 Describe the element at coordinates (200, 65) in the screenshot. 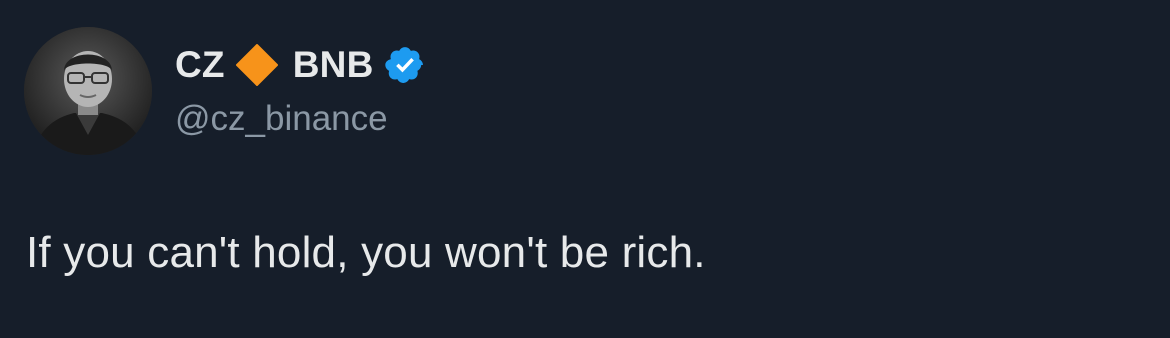

I see `display-name-cz: CZ` at that location.